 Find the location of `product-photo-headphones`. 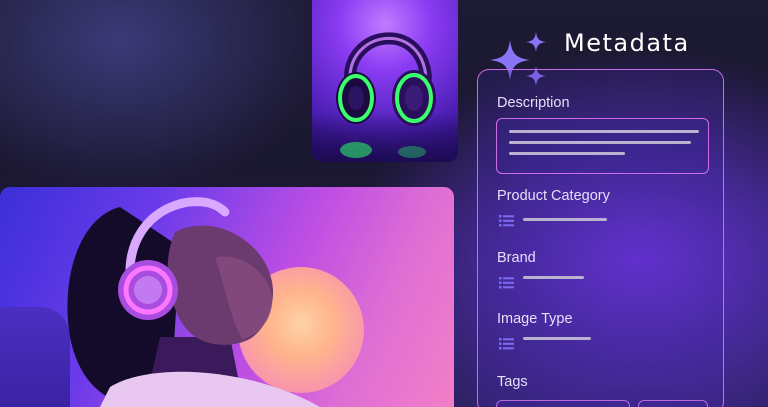

product-photo-headphones is located at coordinates (385, 81).